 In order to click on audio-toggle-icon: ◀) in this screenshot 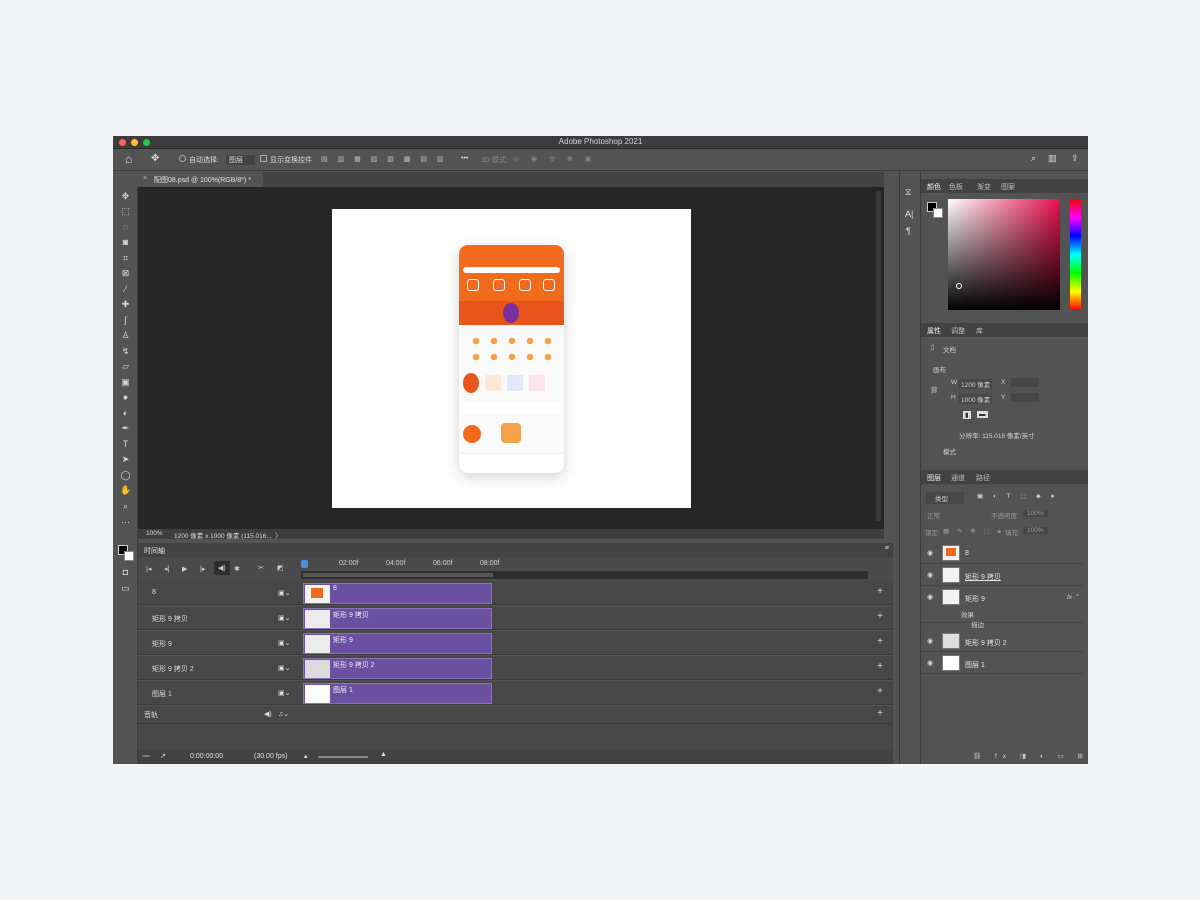, I will do `click(222, 568)`.